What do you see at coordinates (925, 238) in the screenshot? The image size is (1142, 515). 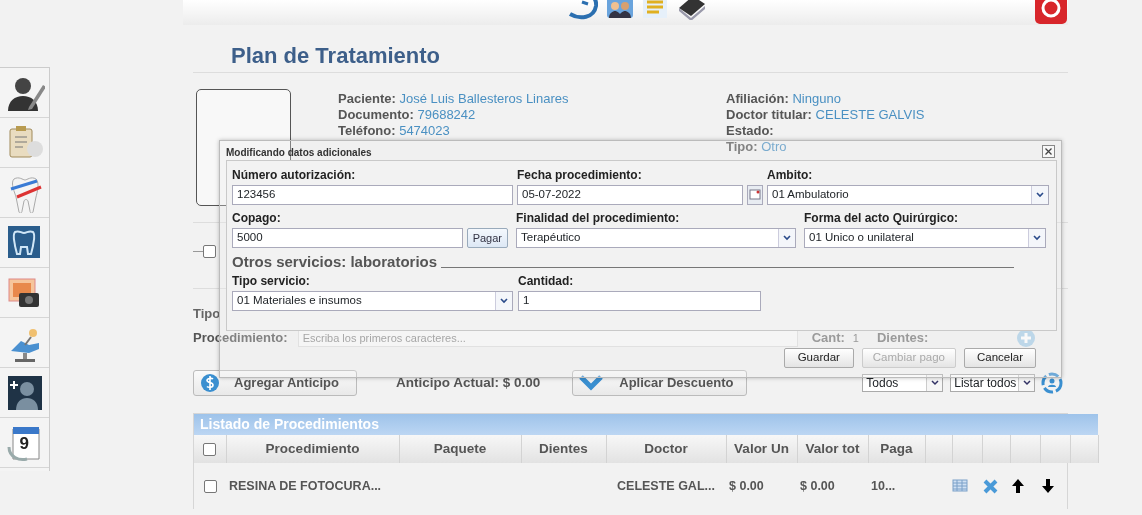 I see `select-field: 01 Unico o unilateral` at bounding box center [925, 238].